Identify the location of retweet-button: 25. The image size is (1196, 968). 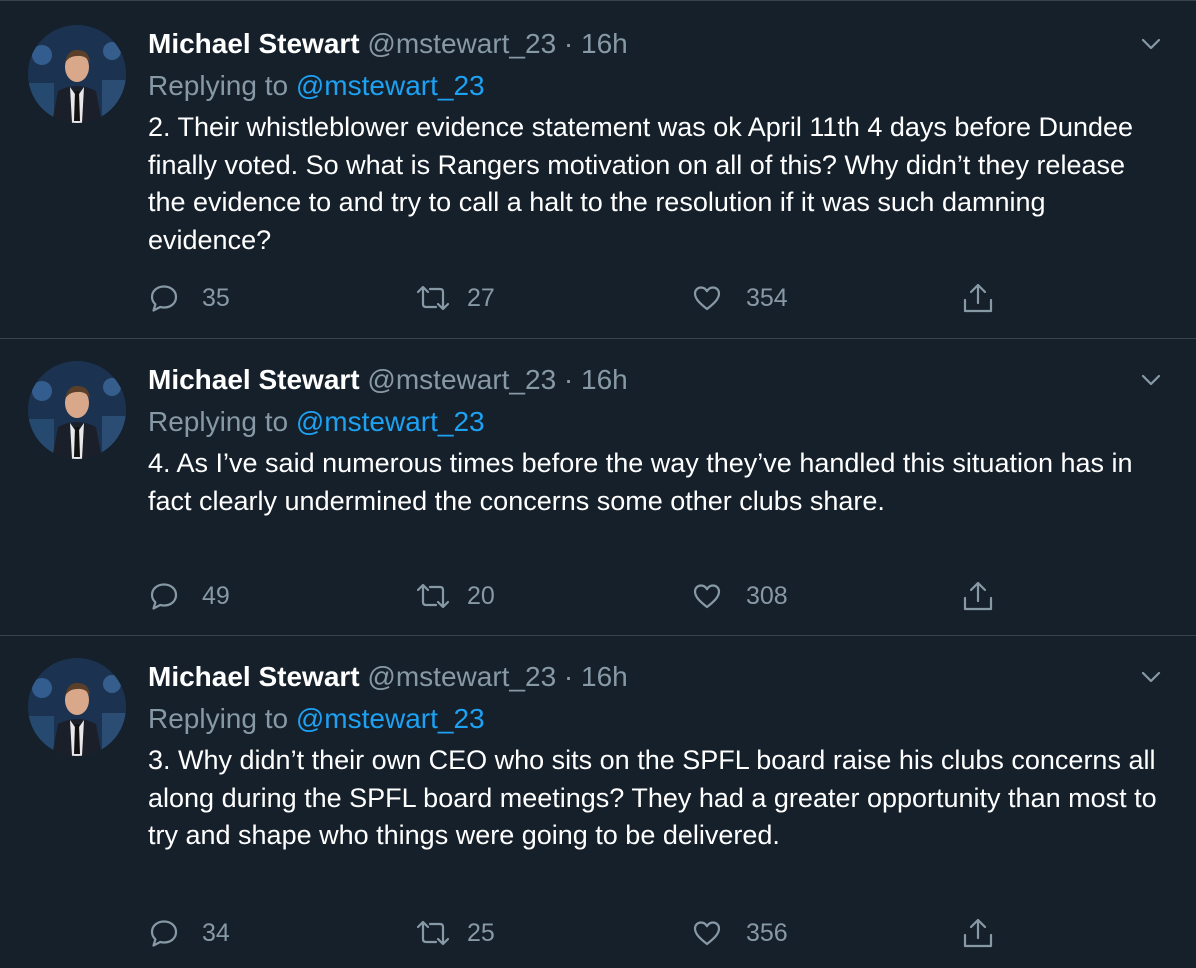
(455, 933).